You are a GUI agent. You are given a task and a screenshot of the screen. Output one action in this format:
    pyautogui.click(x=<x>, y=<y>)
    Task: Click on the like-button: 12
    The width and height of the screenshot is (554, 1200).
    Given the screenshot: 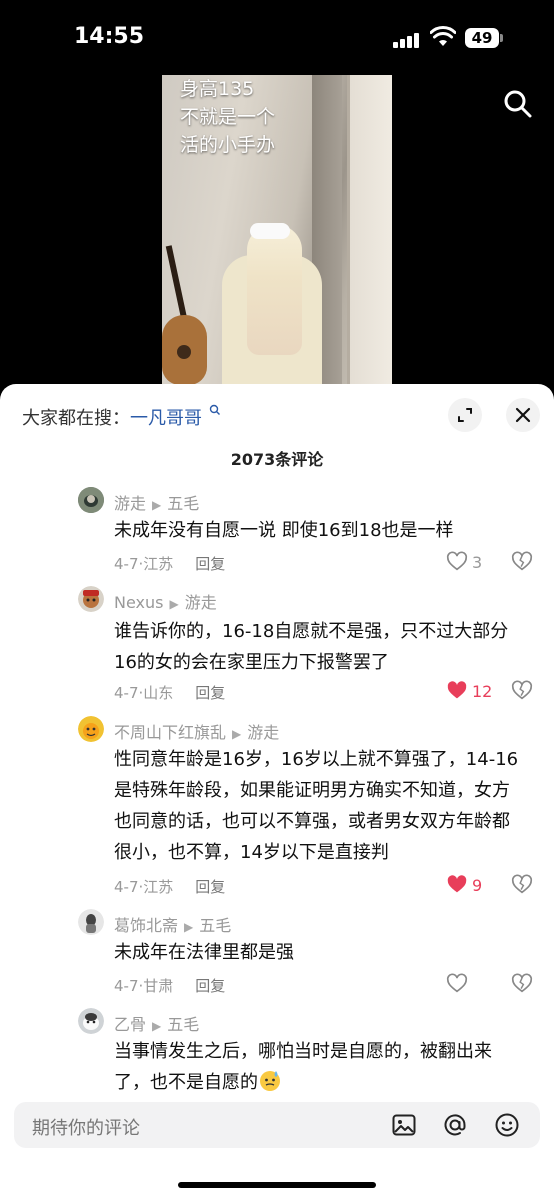 What is the action you would take?
    pyautogui.click(x=476, y=692)
    